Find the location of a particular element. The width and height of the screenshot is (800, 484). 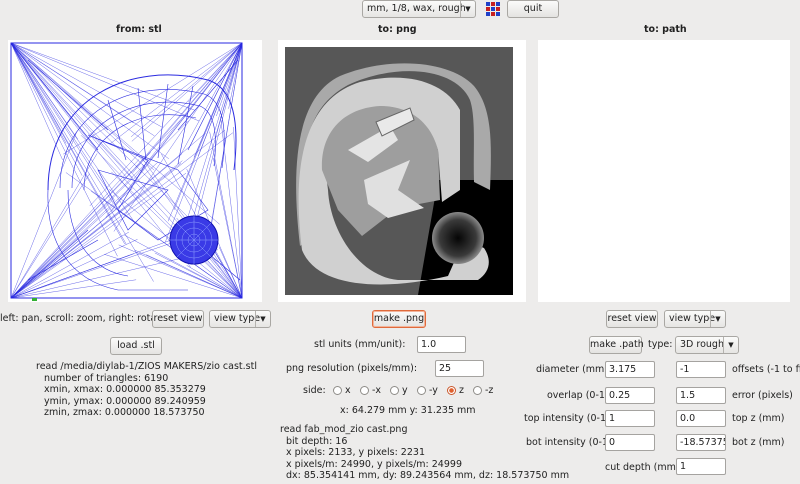

make-path-button: make .path is located at coordinates (616, 345).